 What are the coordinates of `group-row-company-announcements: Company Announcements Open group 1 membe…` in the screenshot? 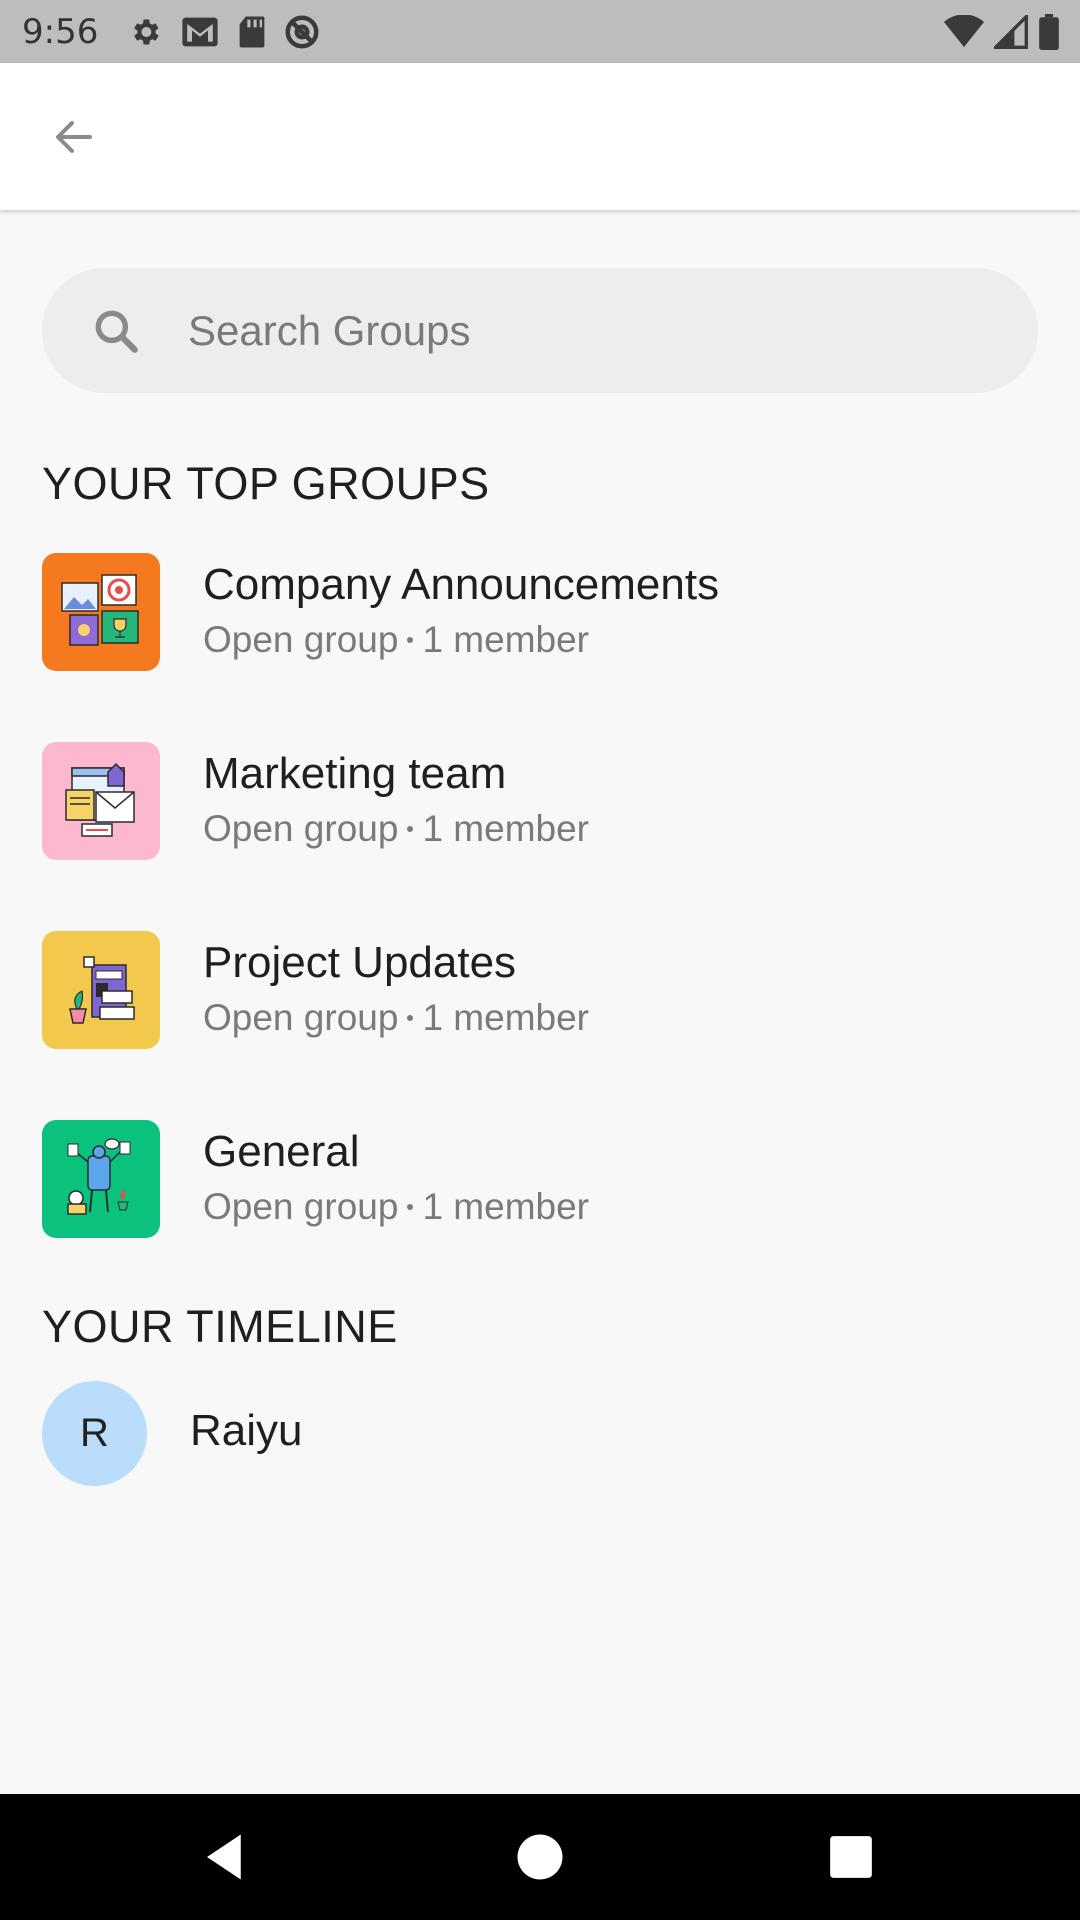 It's located at (540, 612).